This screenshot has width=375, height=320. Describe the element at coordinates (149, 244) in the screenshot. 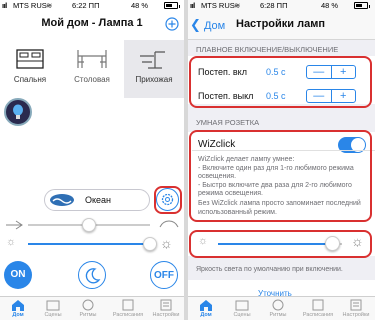

I see `brightness-slider-thumb` at that location.